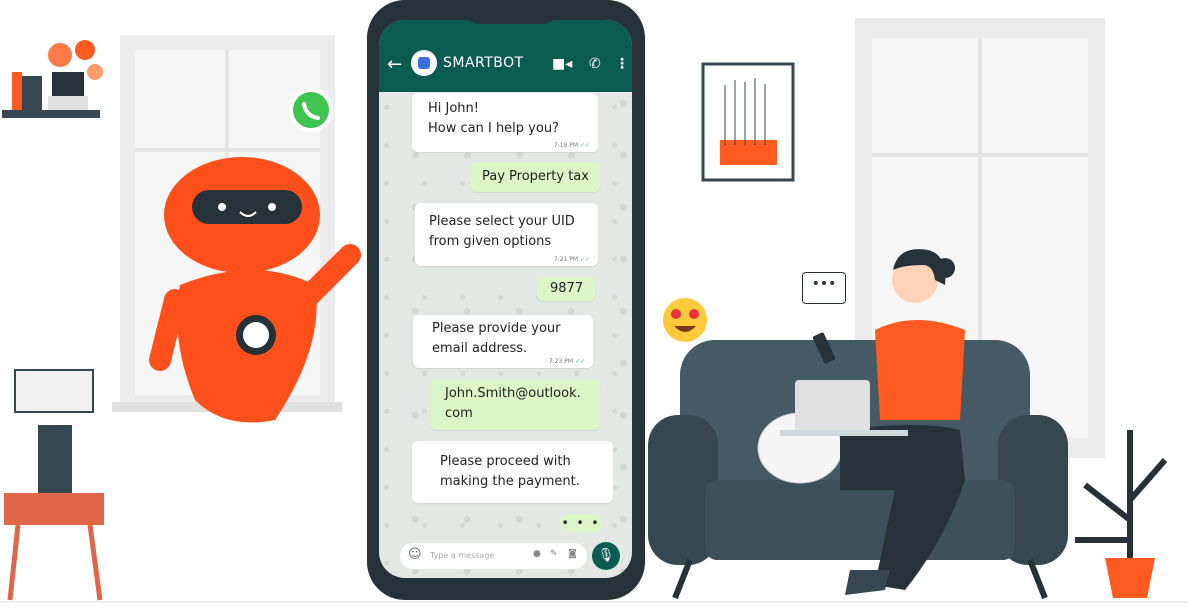  Describe the element at coordinates (606, 556) in the screenshot. I see `microphone-icon: 🎙` at that location.